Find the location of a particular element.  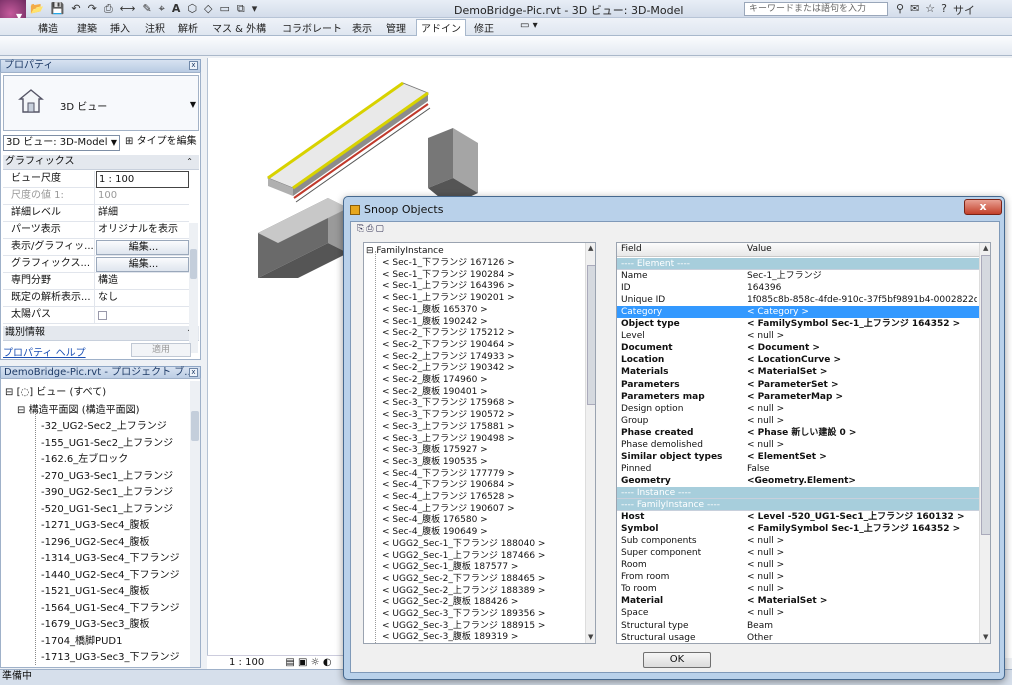

column-header-value: Value is located at coordinates (759, 249).